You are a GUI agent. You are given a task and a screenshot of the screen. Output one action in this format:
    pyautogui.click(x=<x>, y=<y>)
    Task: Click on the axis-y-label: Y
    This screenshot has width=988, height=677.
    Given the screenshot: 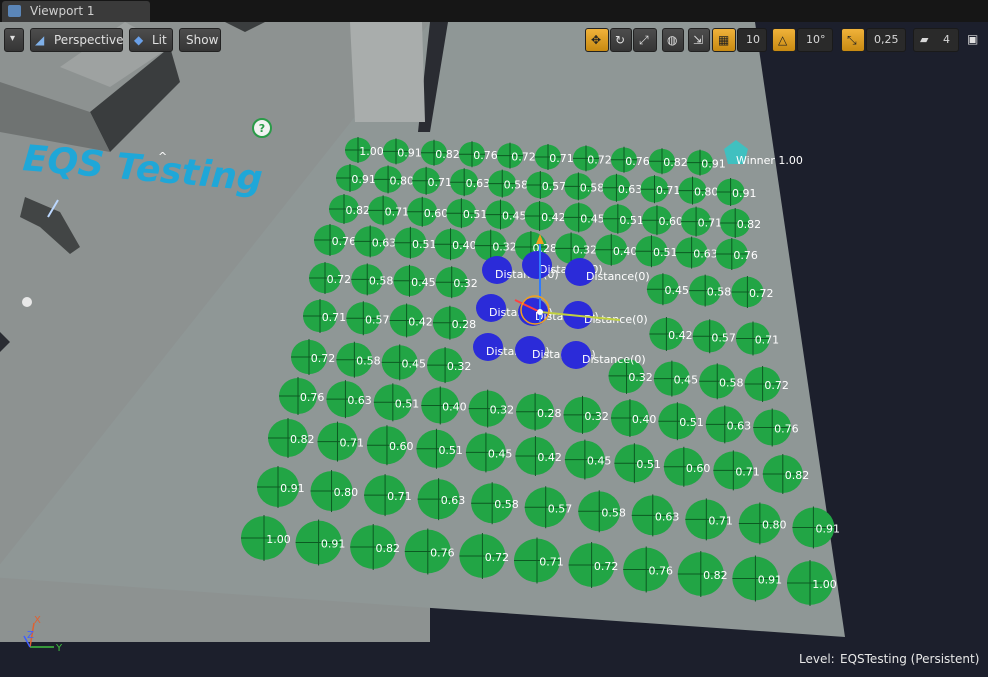 What is the action you would take?
    pyautogui.click(x=59, y=648)
    